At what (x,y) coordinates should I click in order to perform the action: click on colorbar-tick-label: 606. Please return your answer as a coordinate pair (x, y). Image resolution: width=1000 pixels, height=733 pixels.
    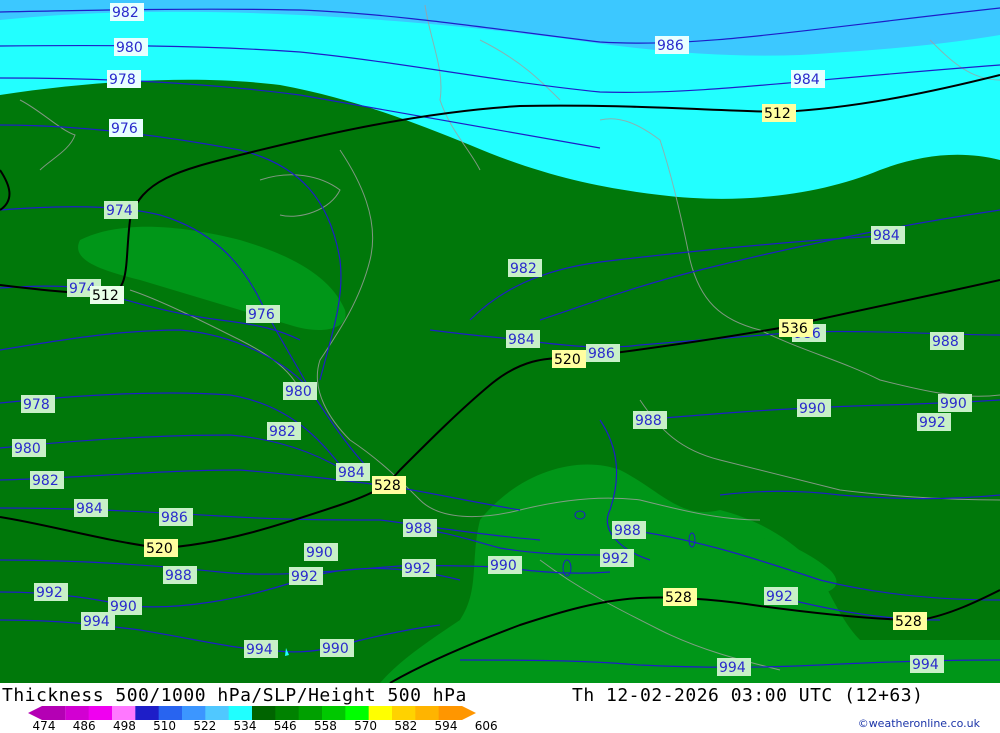
    Looking at the image, I should click on (486, 726).